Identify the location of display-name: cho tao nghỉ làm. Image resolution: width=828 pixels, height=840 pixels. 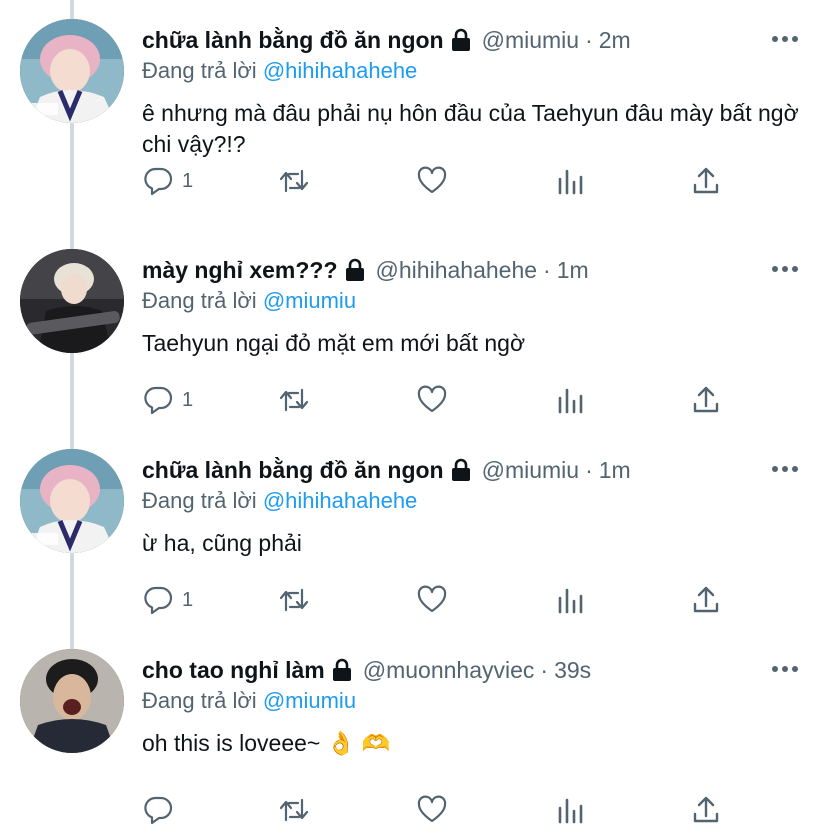
(233, 670).